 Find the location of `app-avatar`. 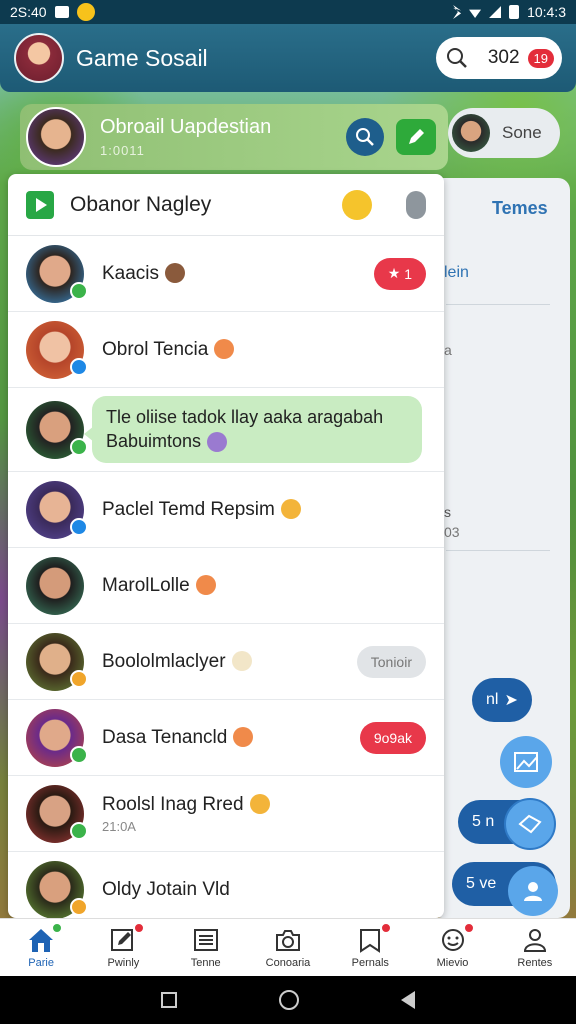

app-avatar is located at coordinates (39, 58).